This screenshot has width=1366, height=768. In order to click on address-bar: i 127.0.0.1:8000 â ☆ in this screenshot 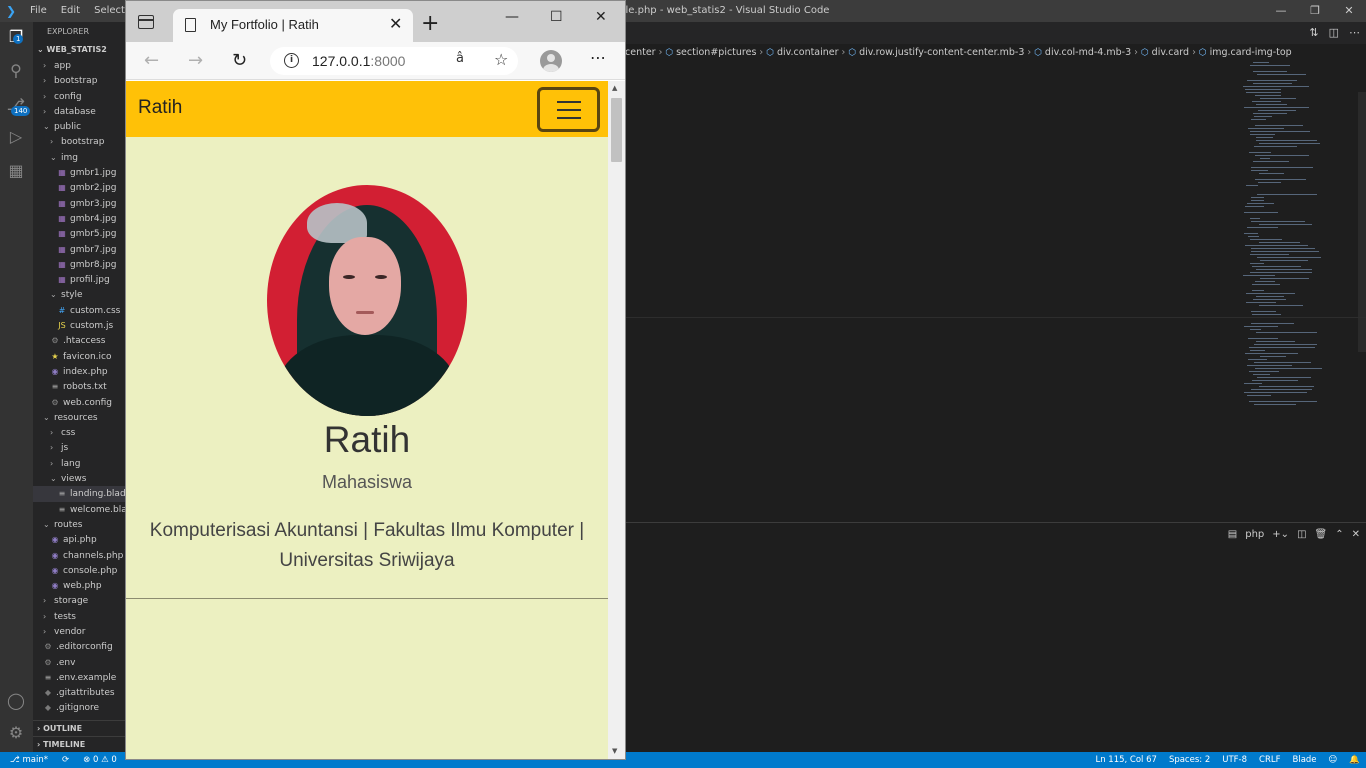, I will do `click(394, 61)`.